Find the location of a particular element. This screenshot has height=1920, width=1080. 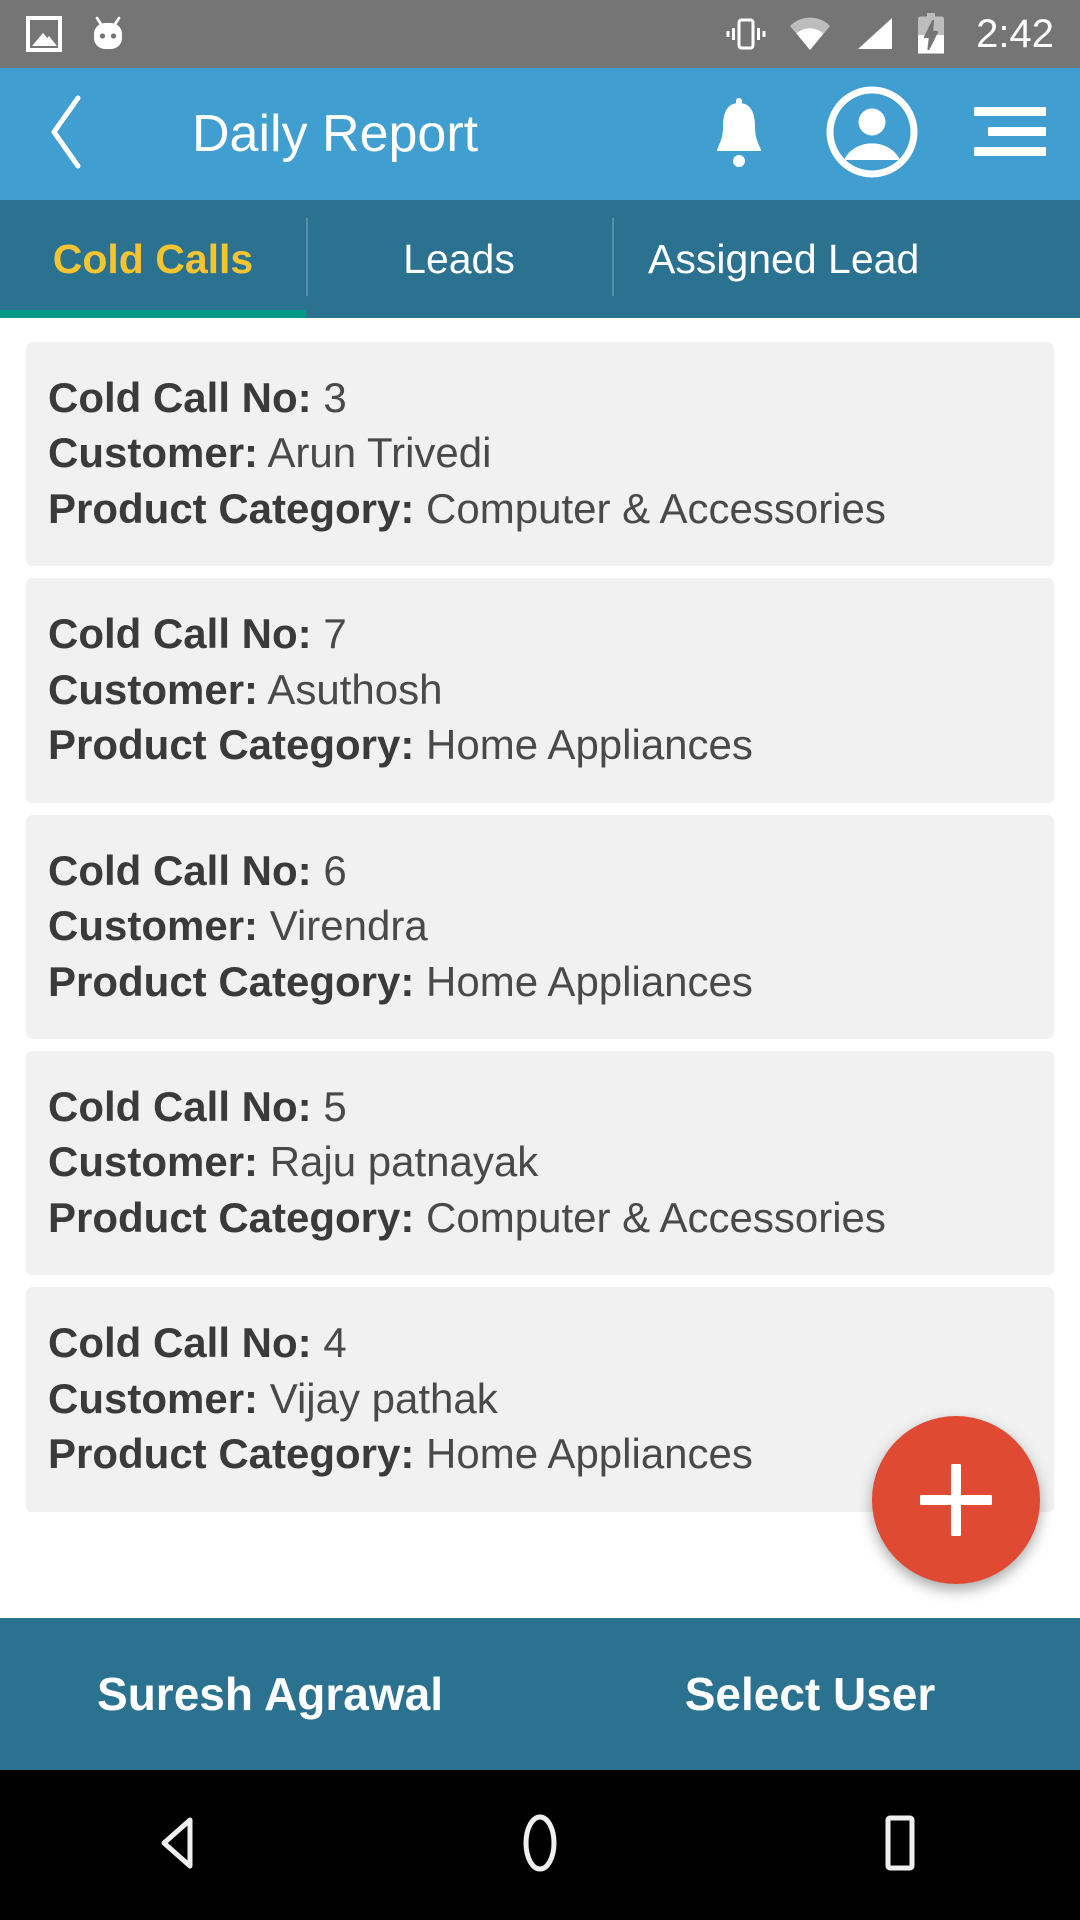

status-bar-left-icons is located at coordinates (77, 34).